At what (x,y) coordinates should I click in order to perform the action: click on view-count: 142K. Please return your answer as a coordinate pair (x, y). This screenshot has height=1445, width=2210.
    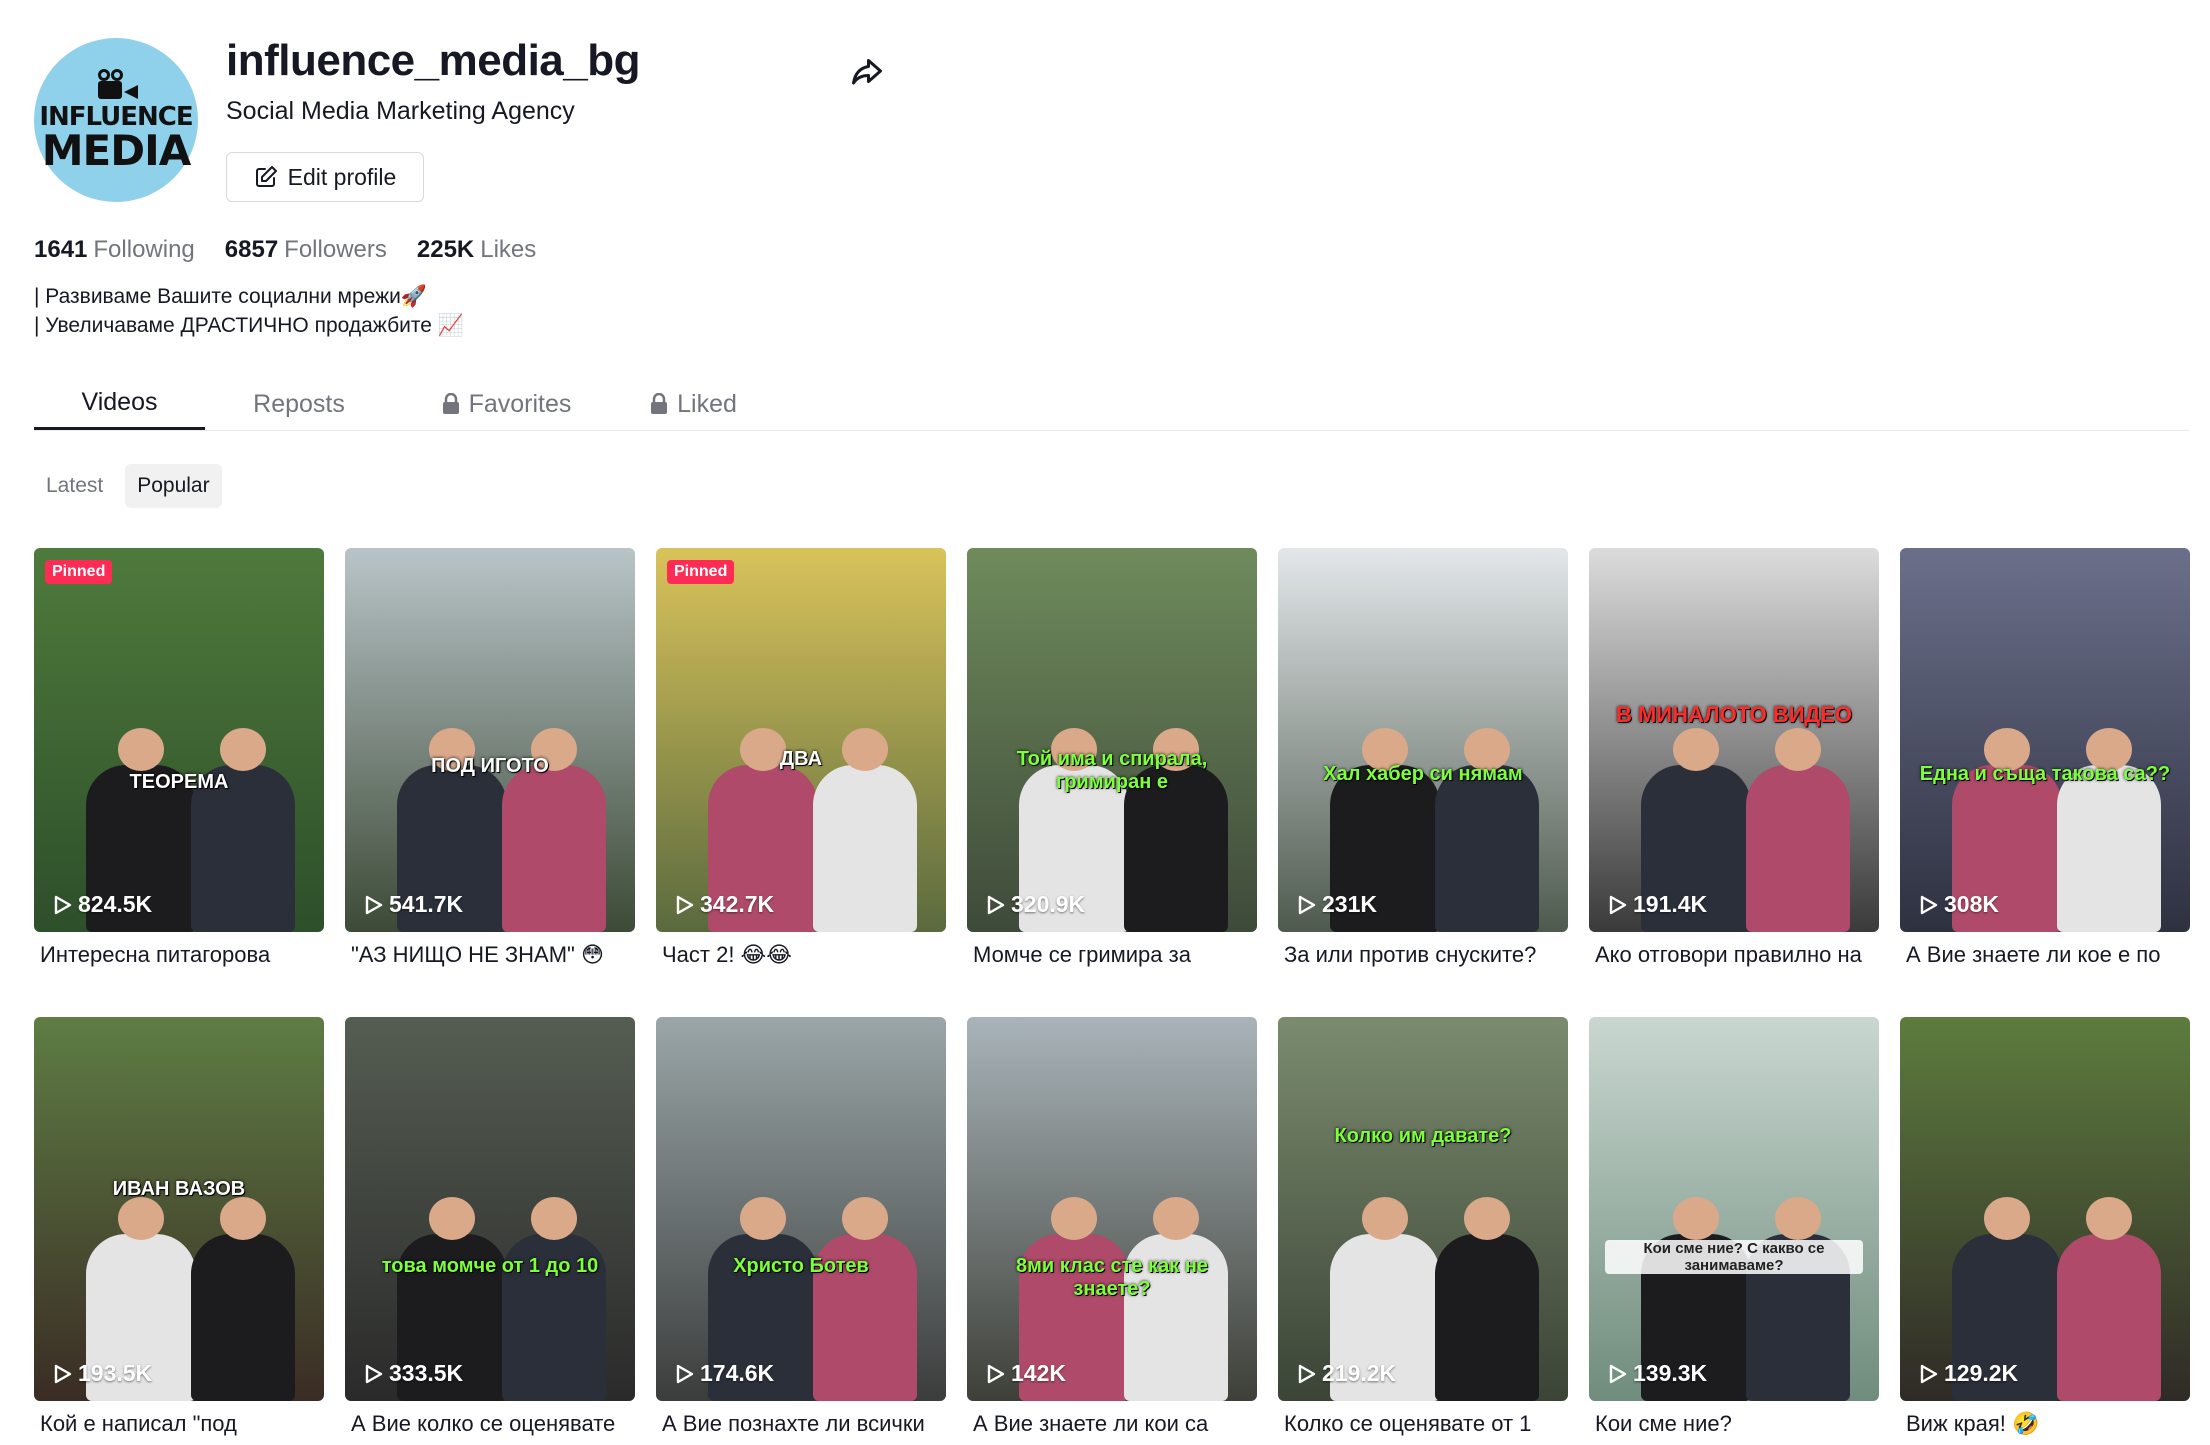
    Looking at the image, I should click on (1026, 1373).